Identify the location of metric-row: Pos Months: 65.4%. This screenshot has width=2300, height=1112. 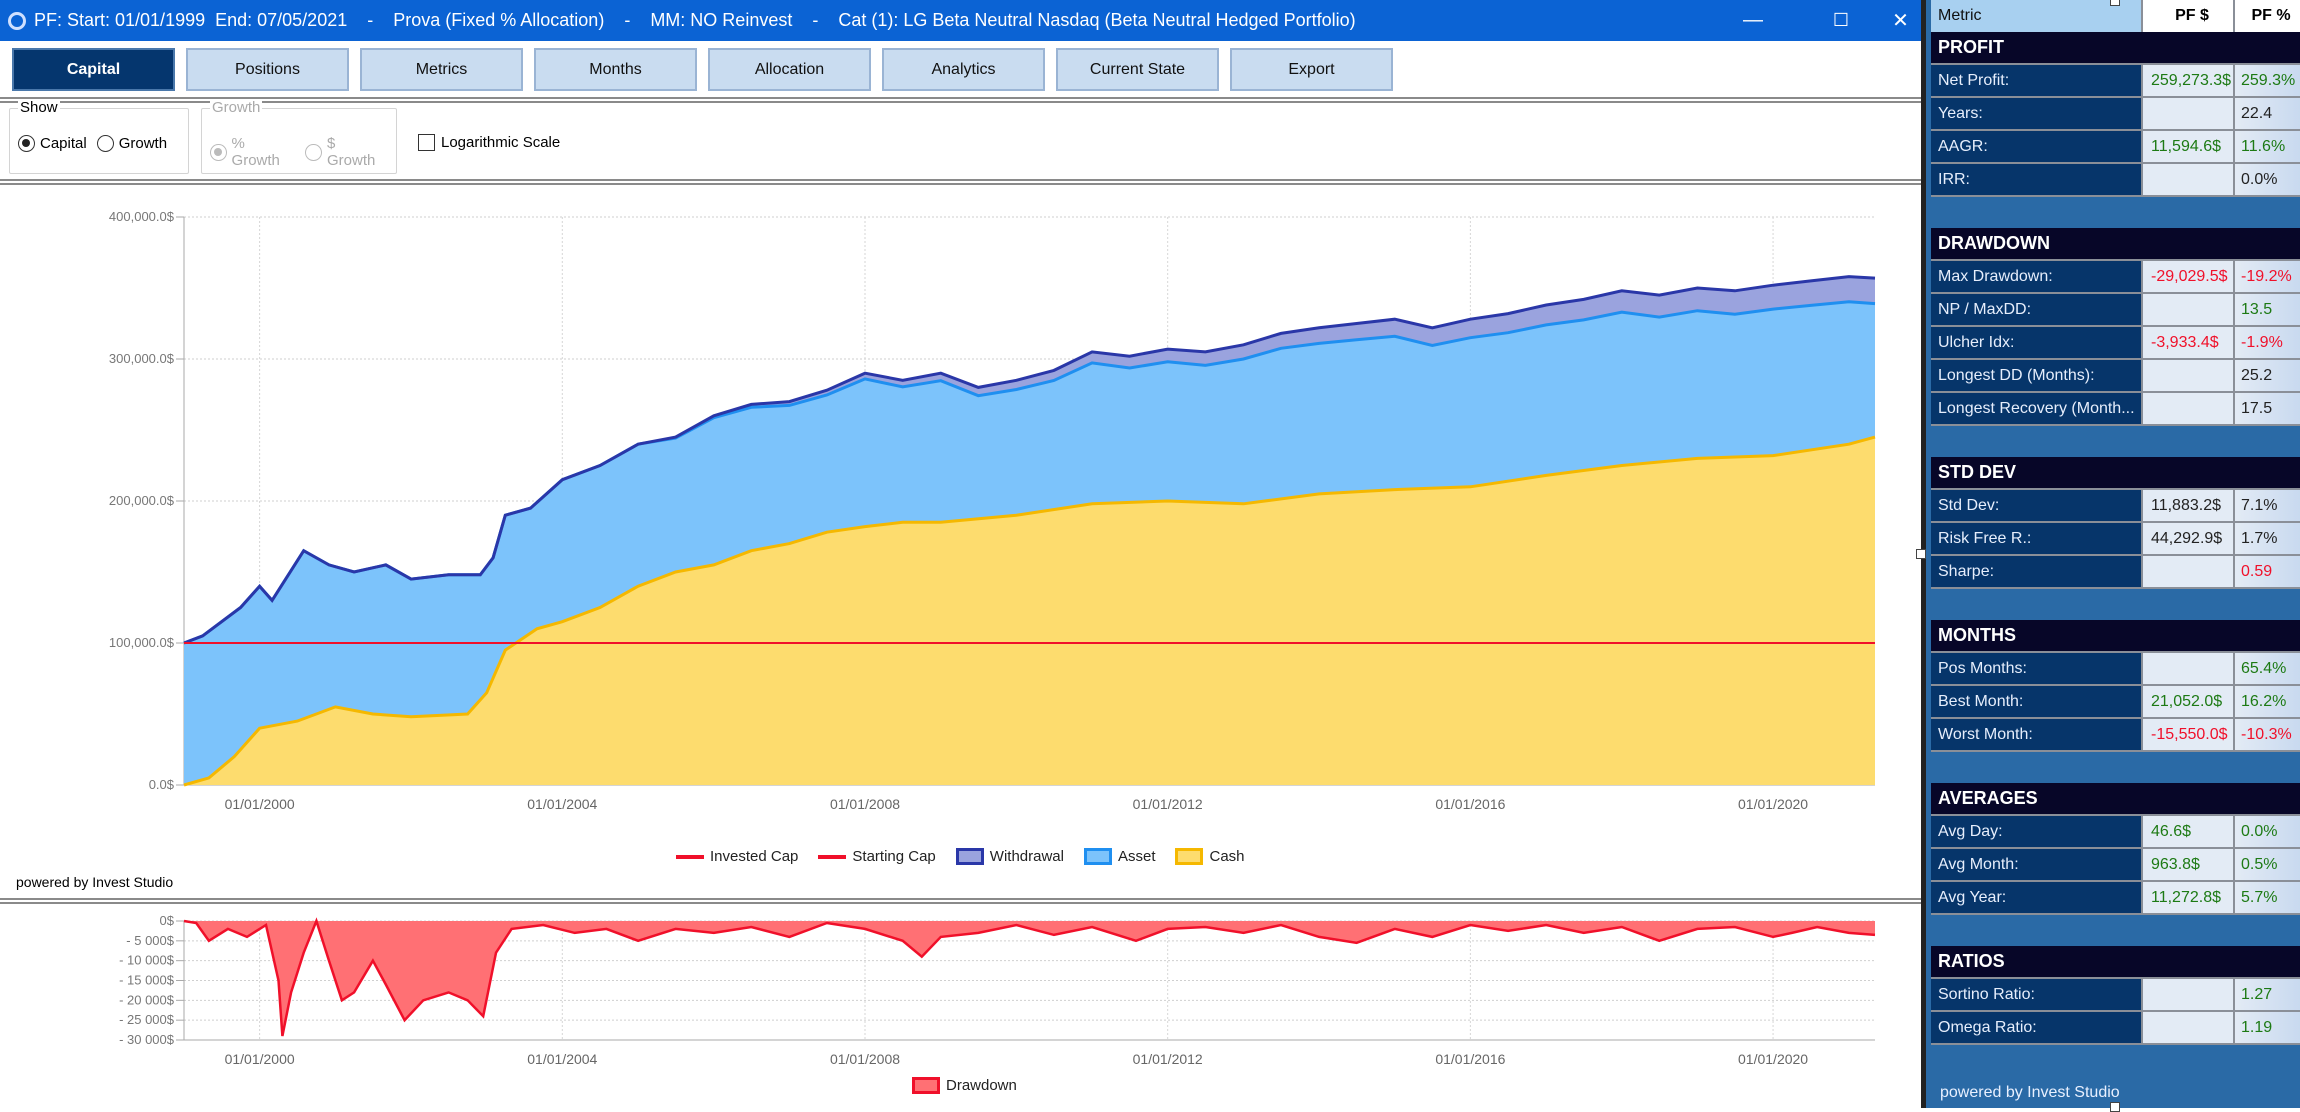
(2115, 669).